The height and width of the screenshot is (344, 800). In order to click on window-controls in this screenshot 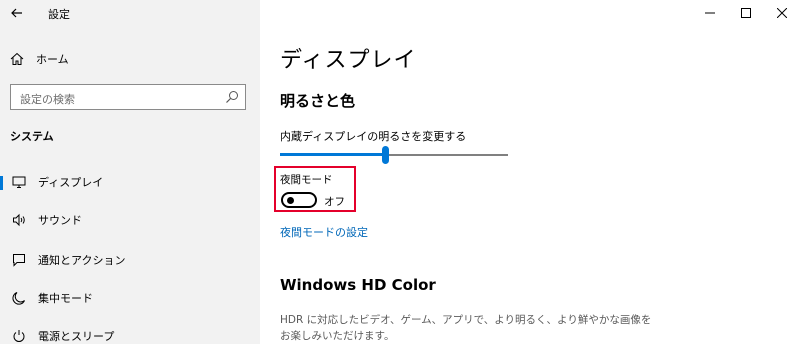, I will do `click(746, 13)`.